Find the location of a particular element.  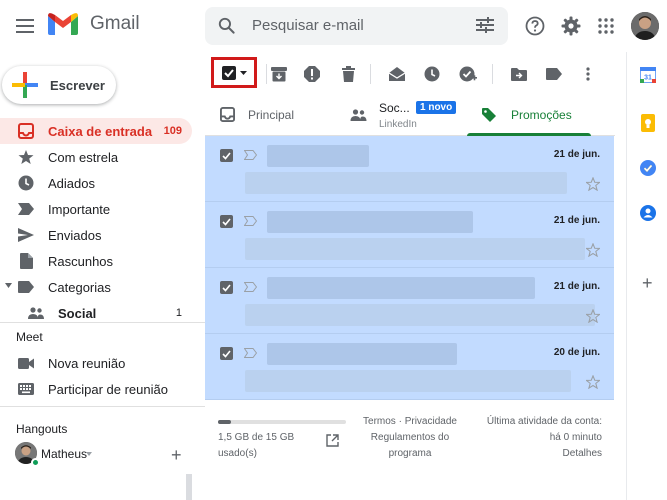

archive-icon is located at coordinates (279, 74).